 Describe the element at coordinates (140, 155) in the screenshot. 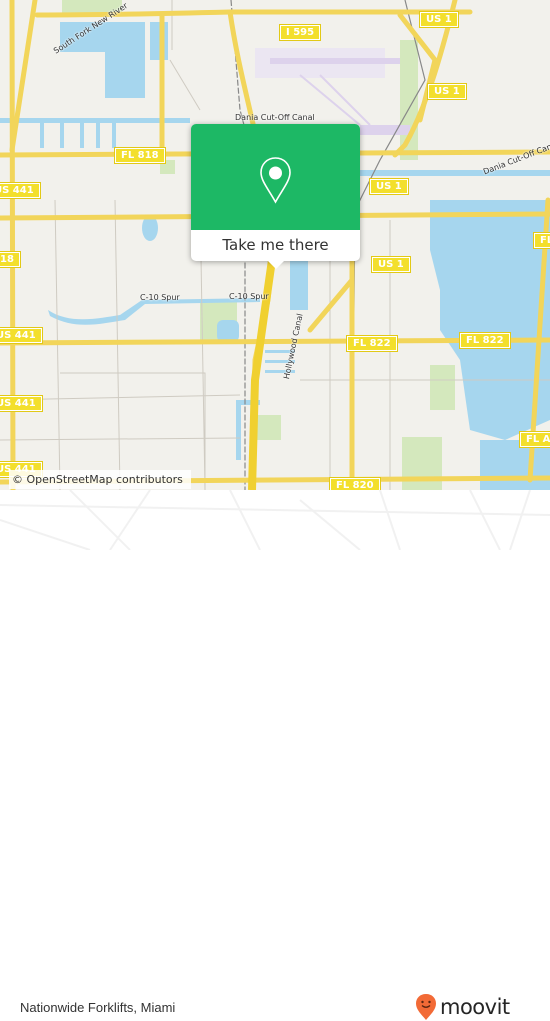

I see `road-shield: FL 818` at that location.